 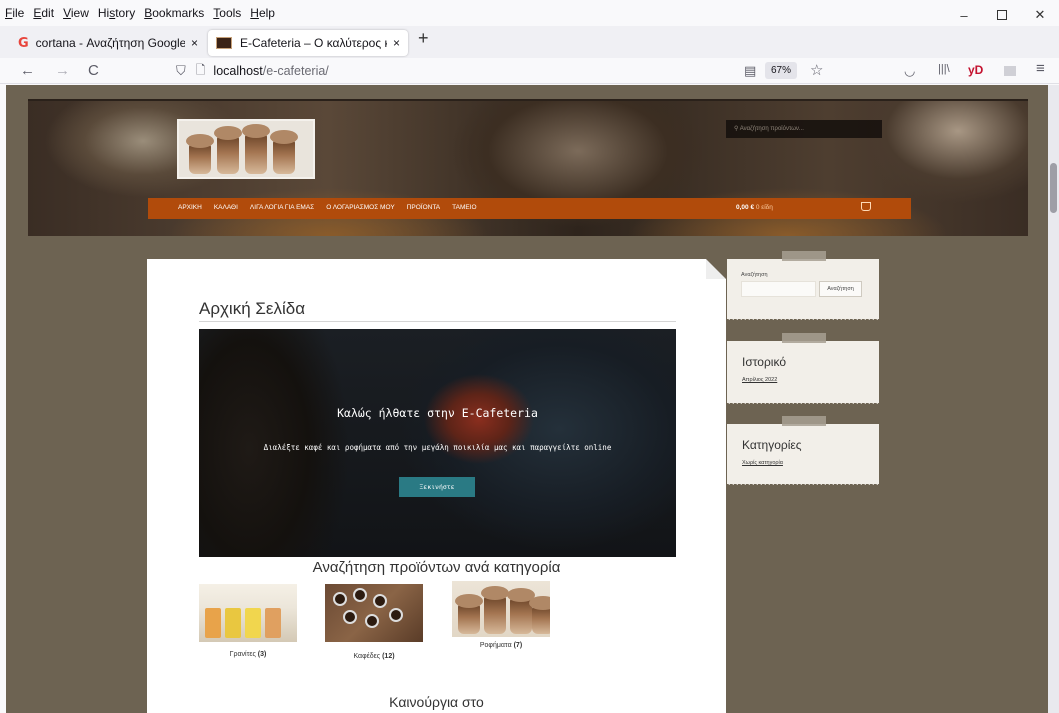 What do you see at coordinates (1053, 188) in the screenshot?
I see `scrollbar-thumb` at bounding box center [1053, 188].